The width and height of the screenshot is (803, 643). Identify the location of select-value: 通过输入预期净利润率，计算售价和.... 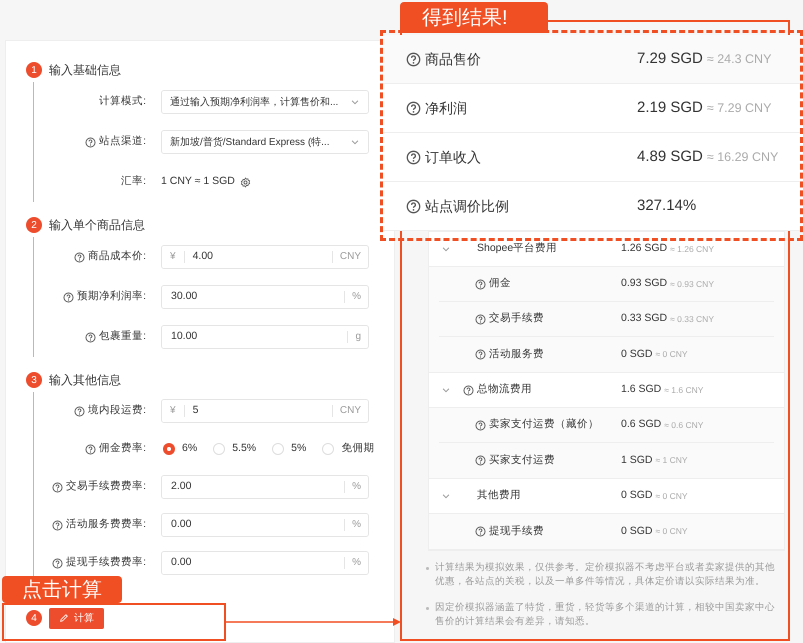
(254, 103).